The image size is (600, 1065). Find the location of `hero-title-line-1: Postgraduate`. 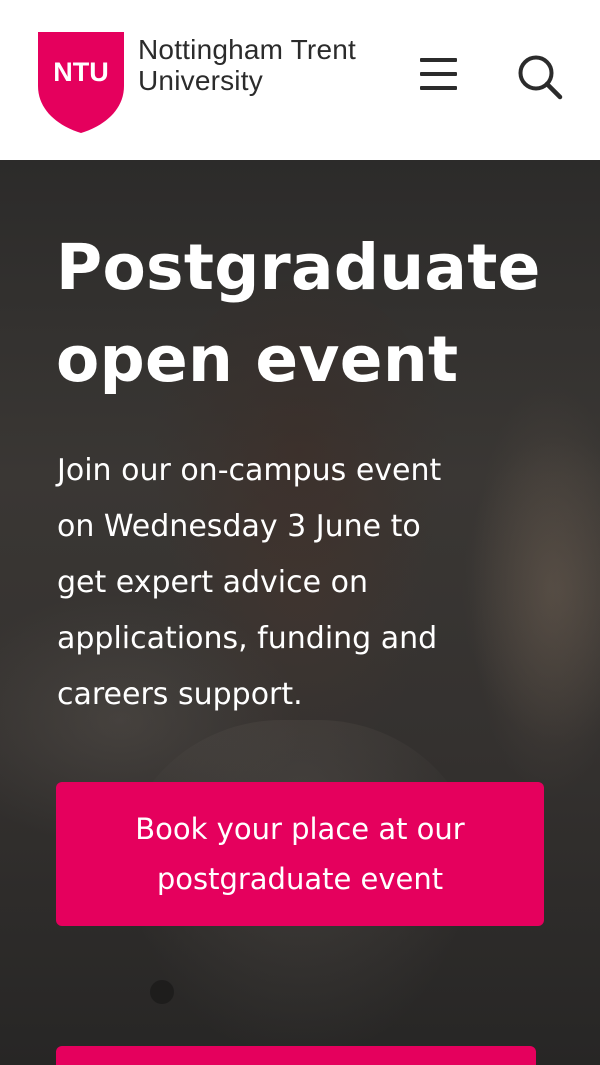

hero-title-line-1: Postgraduate is located at coordinates (298, 267).